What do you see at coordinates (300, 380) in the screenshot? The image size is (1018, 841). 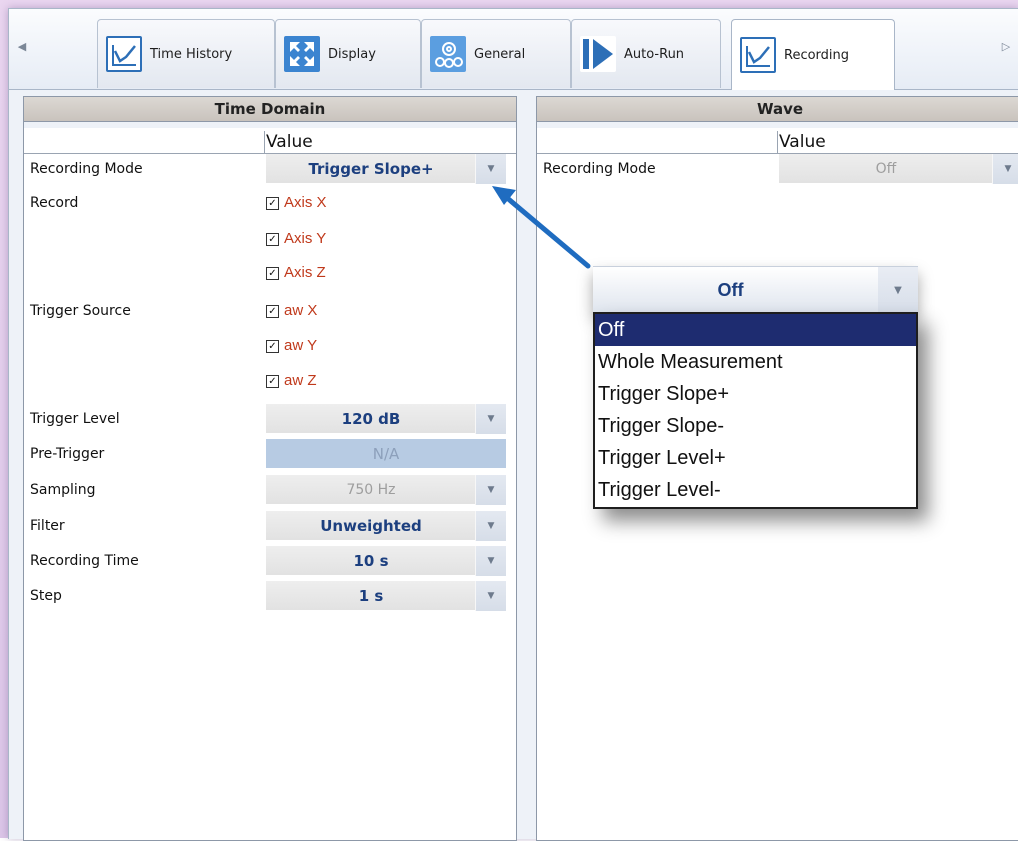 I see `checkbox-label: aw Z` at bounding box center [300, 380].